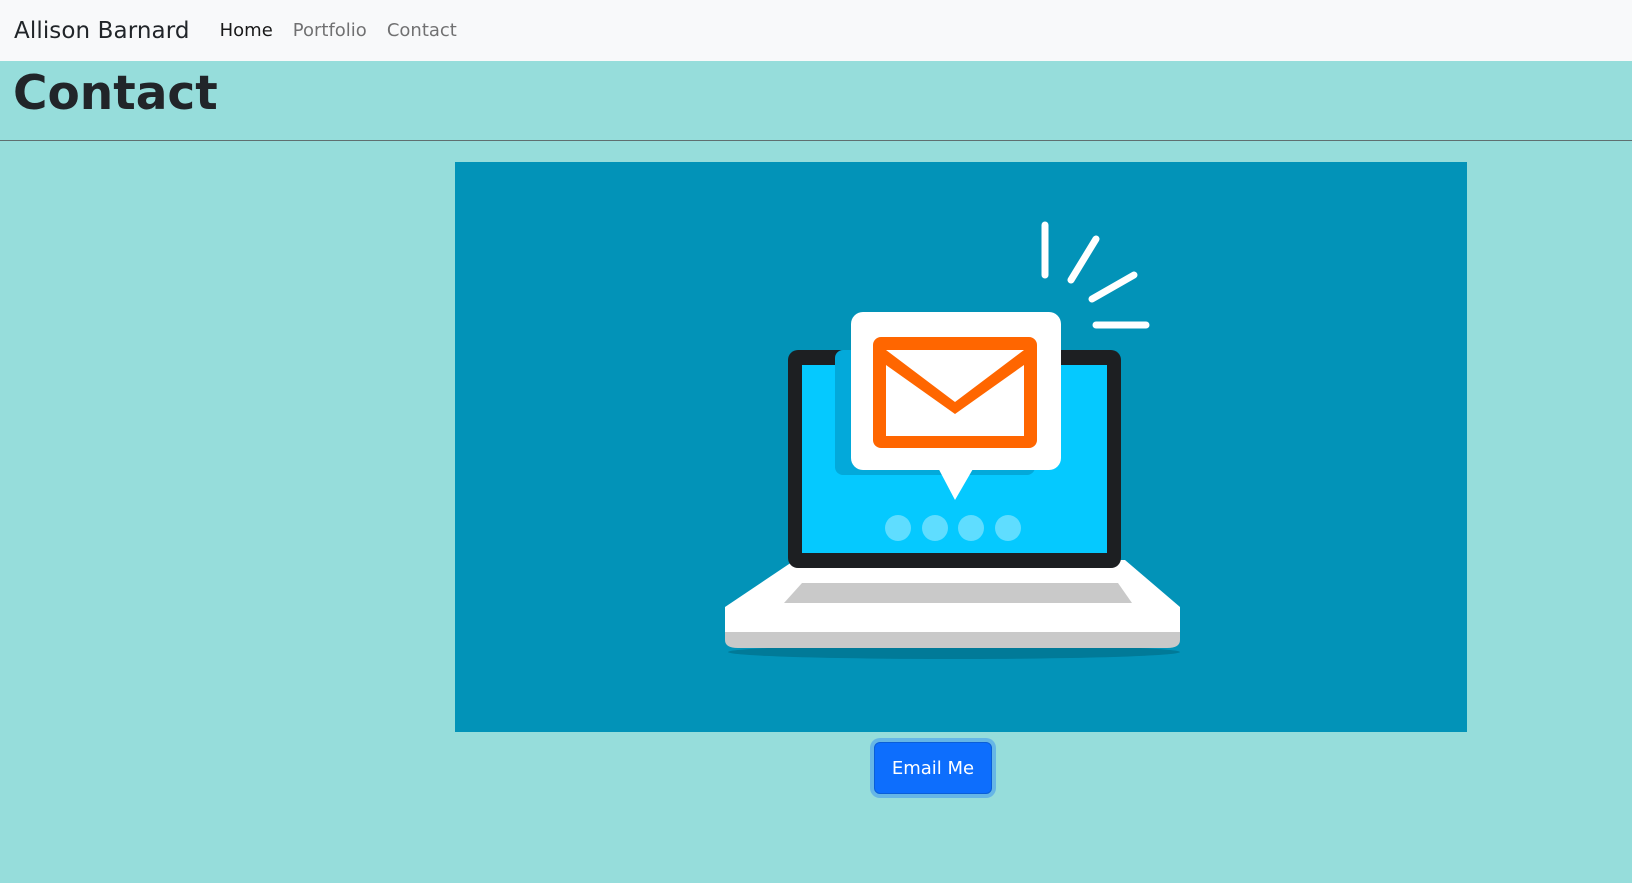  What do you see at coordinates (816, 140) in the screenshot?
I see `horizontal-rule` at bounding box center [816, 140].